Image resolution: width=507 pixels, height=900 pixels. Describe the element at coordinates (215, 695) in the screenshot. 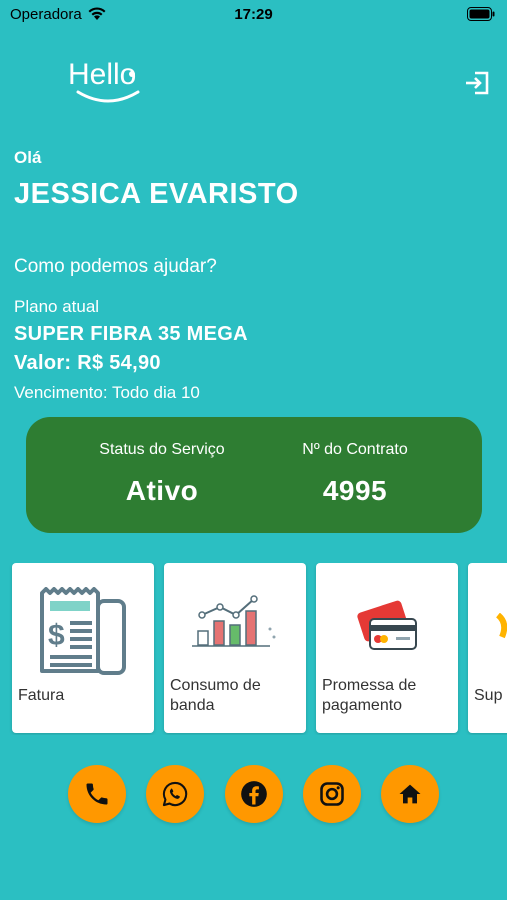

I see `menu-card-bandwidth-label: Consumo de banda` at that location.